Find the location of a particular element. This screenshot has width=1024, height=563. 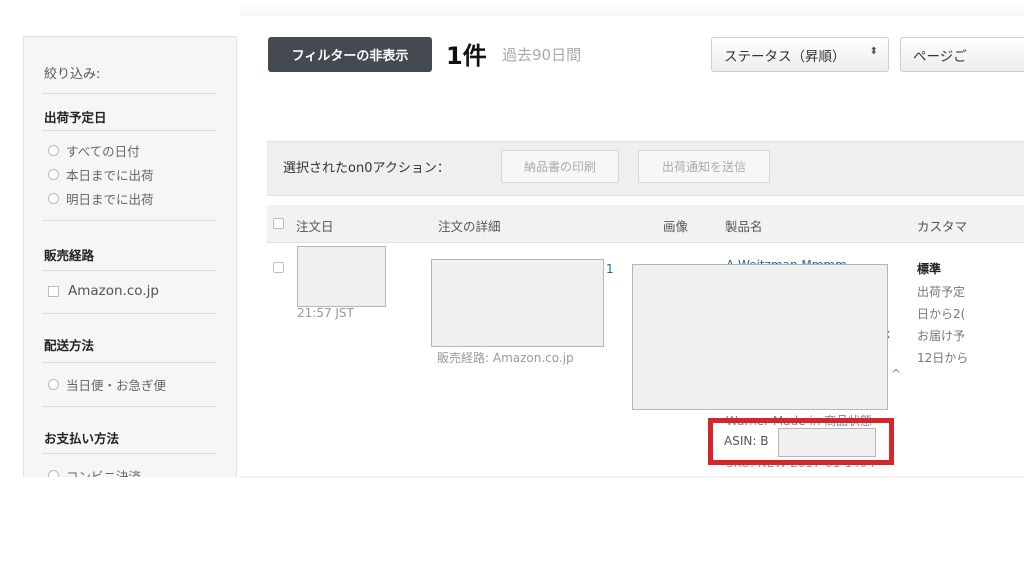

result-count: 1件 is located at coordinates (466, 56).